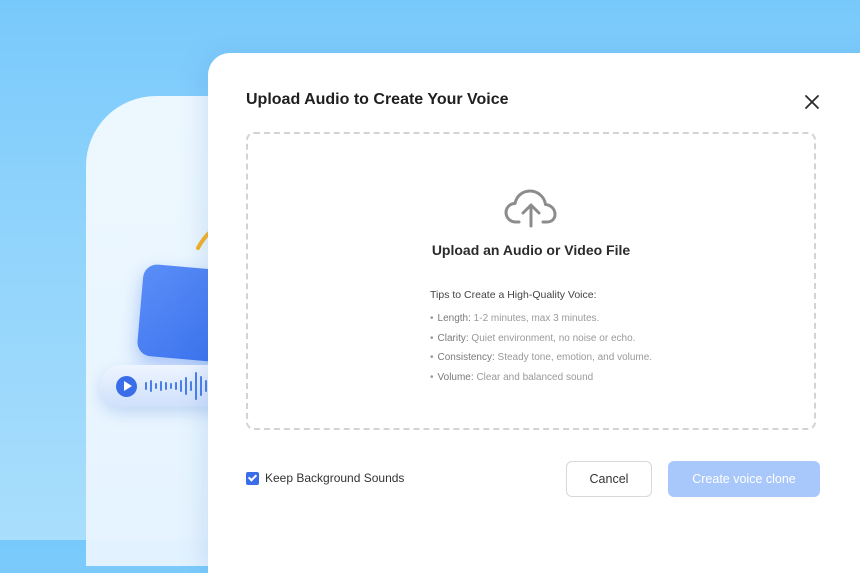 Image resolution: width=860 pixels, height=573 pixels. What do you see at coordinates (377, 99) in the screenshot?
I see `modal-title: Upload Audio to Create Your Voice` at bounding box center [377, 99].